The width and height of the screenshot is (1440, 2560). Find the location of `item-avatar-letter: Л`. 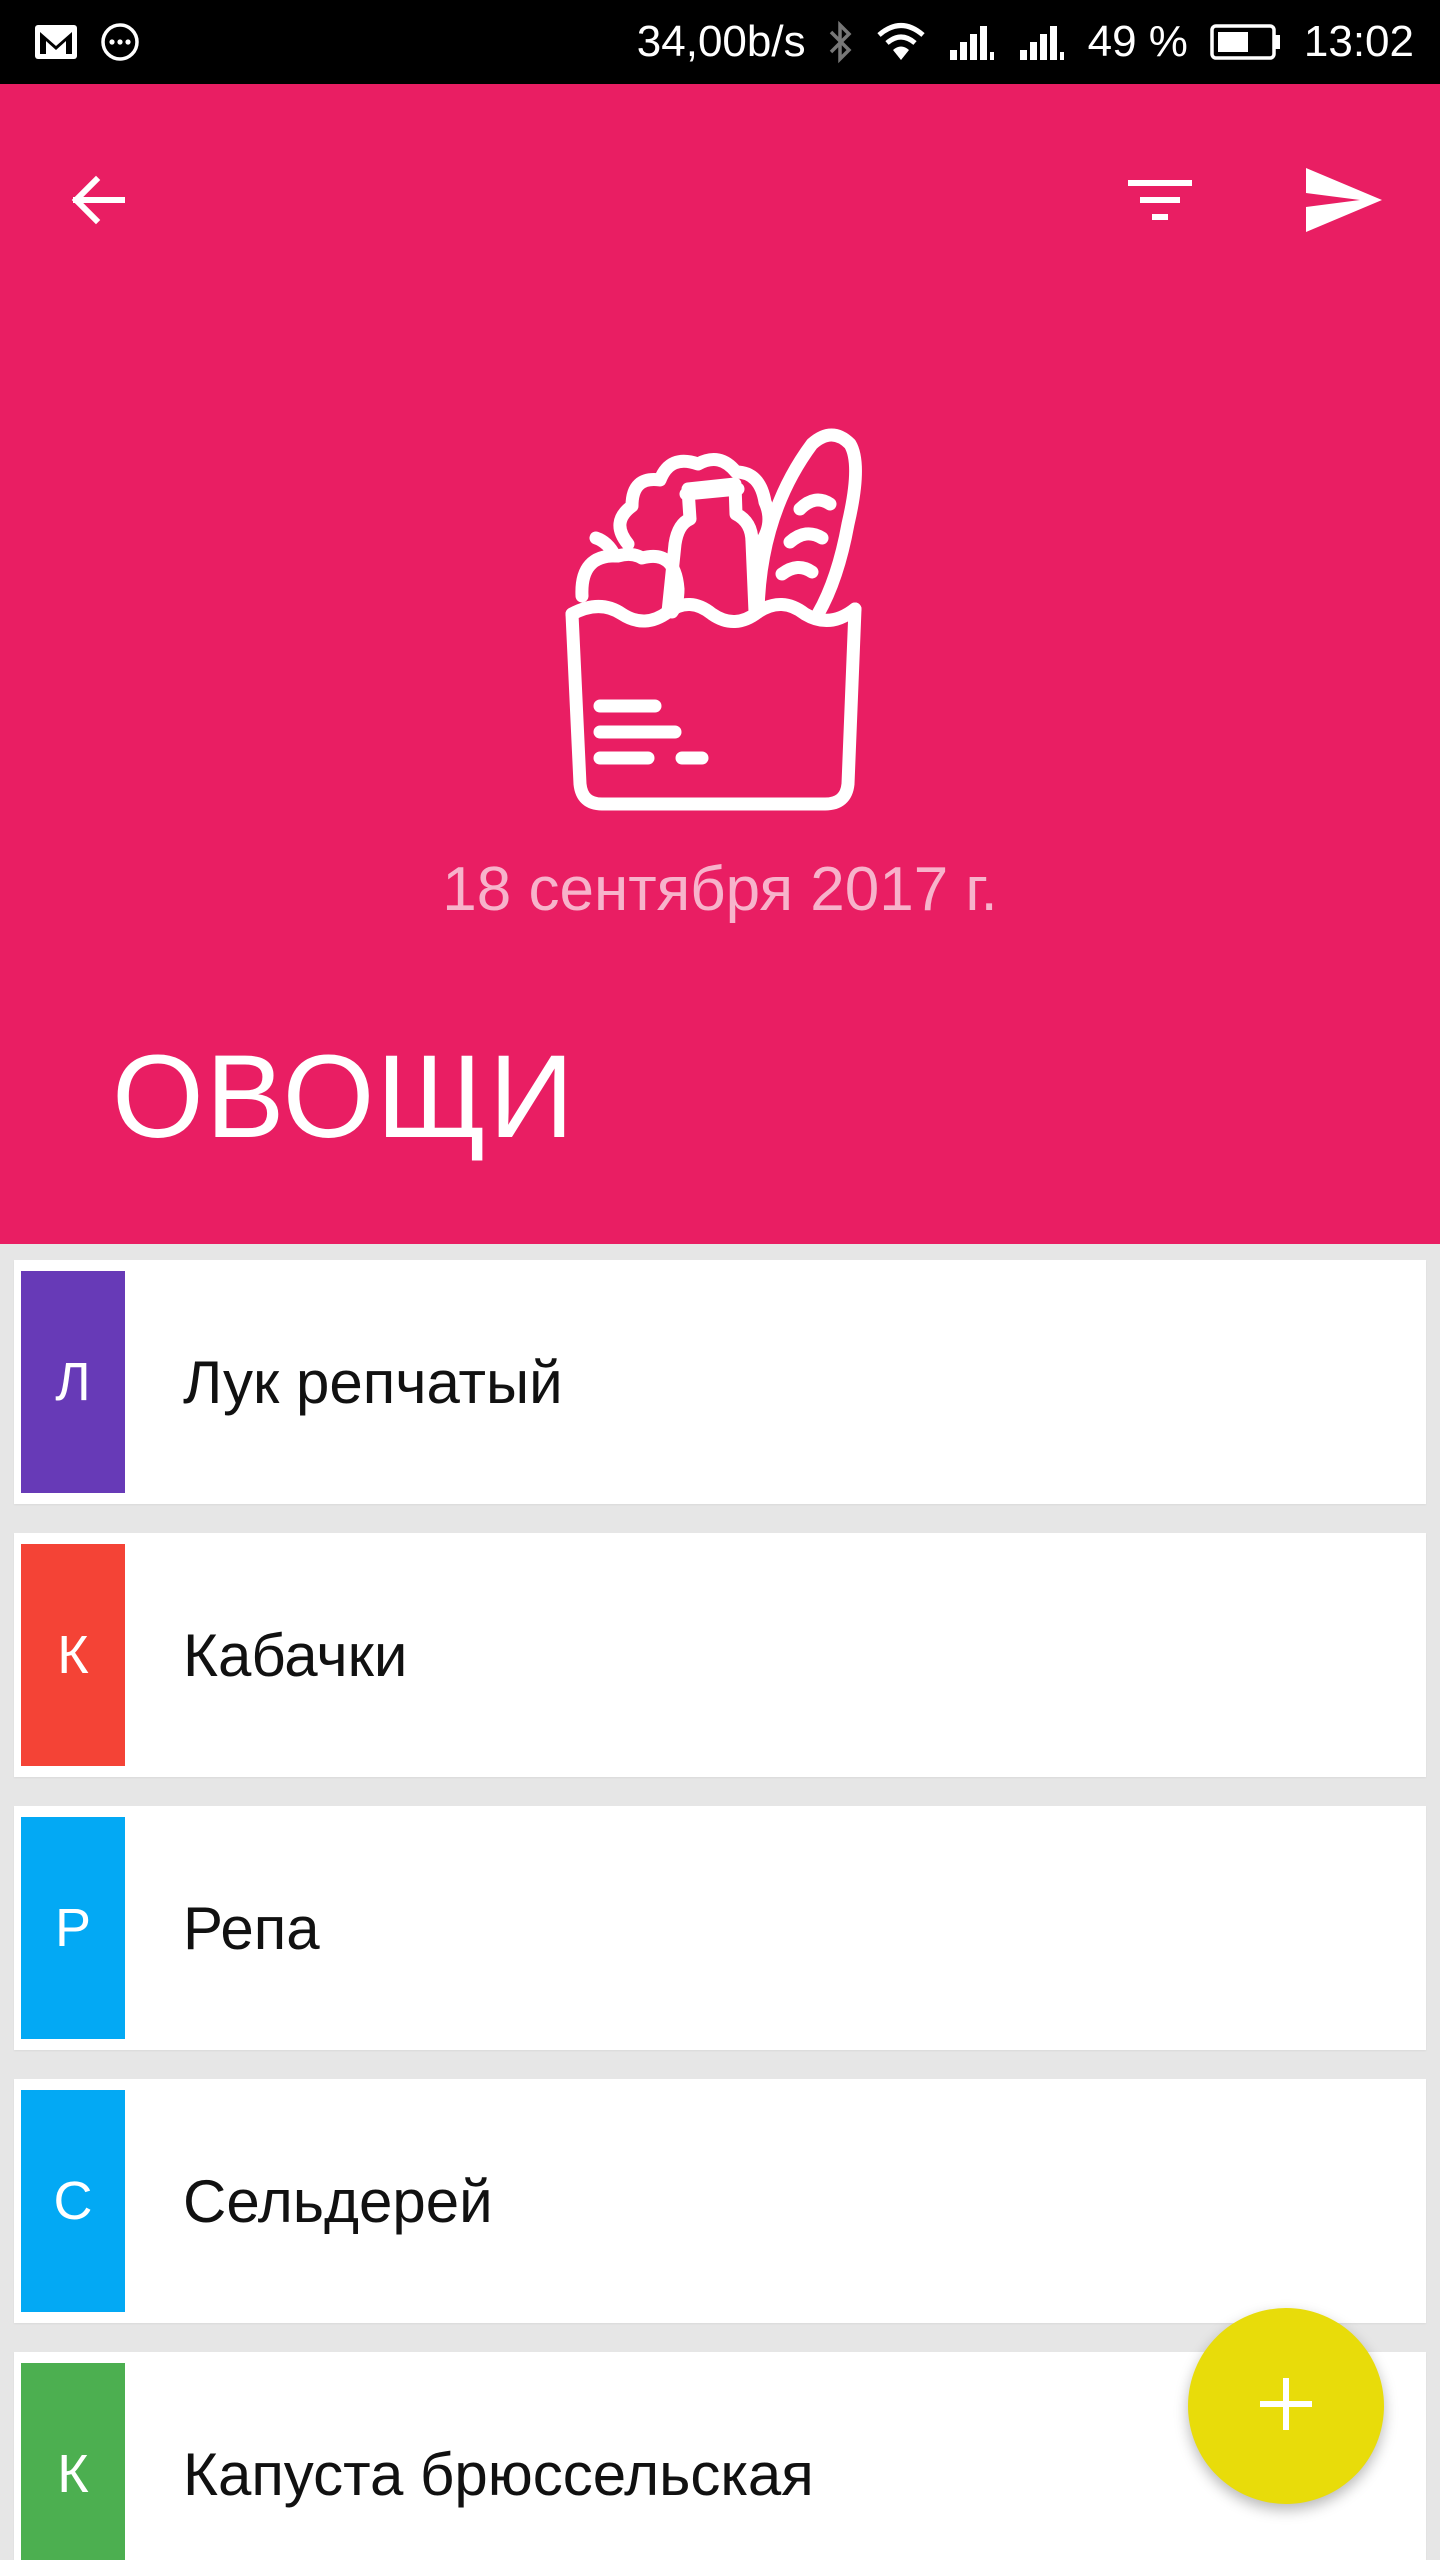

item-avatar-letter: Л is located at coordinates (73, 1382).